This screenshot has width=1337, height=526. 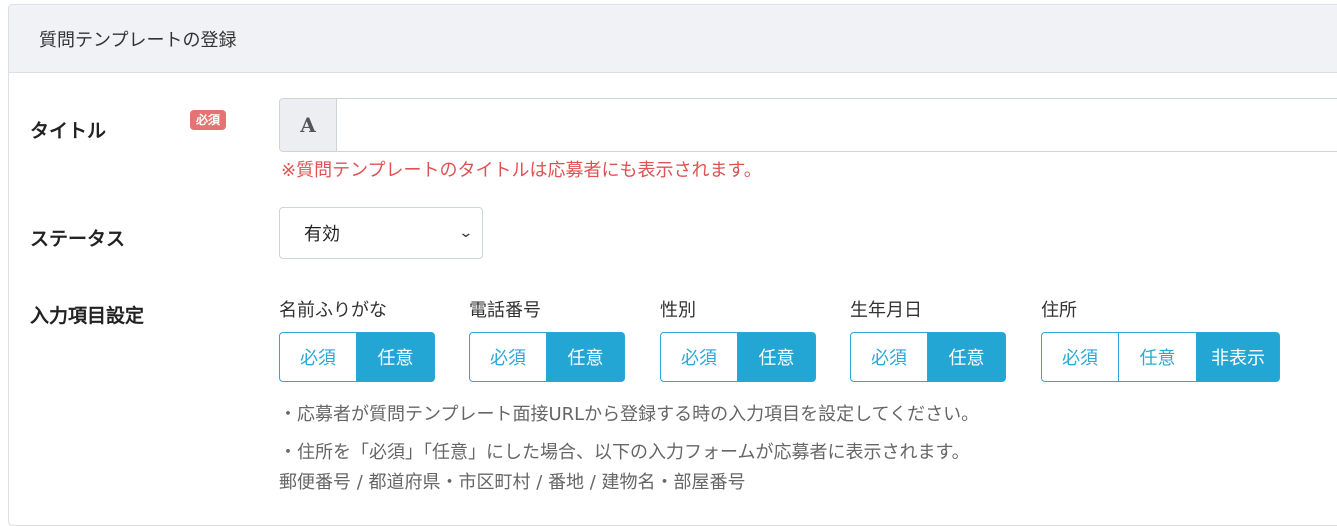 What do you see at coordinates (78, 239) in the screenshot?
I see `status-label: ステータス` at bounding box center [78, 239].